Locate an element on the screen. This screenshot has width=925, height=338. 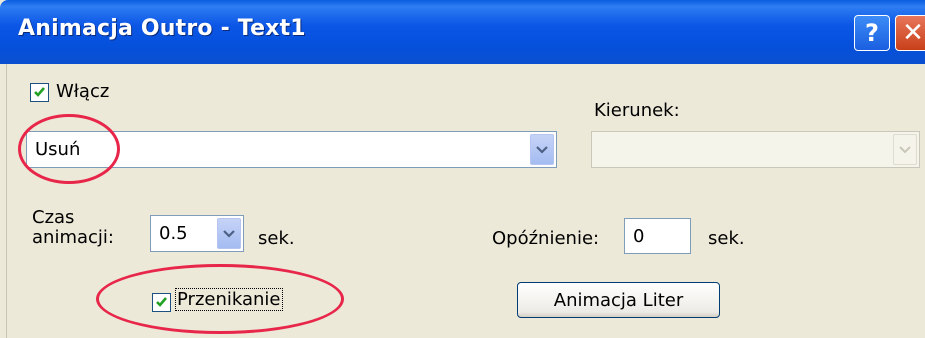
delay-unit: sek. is located at coordinates (726, 238).